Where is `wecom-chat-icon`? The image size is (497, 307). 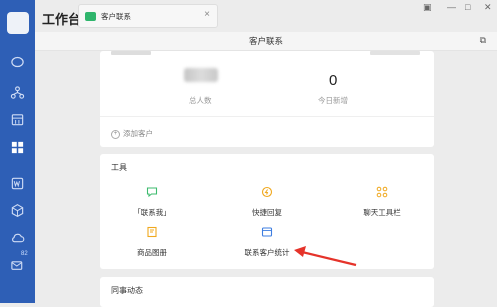 wecom-chat-icon is located at coordinates (90, 16).